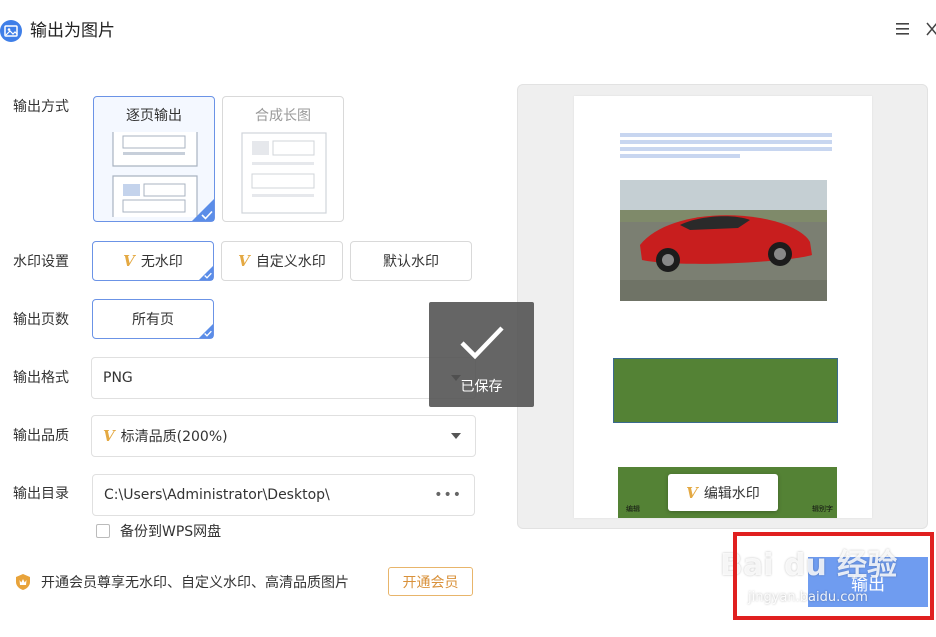  What do you see at coordinates (904, 30) in the screenshot?
I see `menu-icon` at bounding box center [904, 30].